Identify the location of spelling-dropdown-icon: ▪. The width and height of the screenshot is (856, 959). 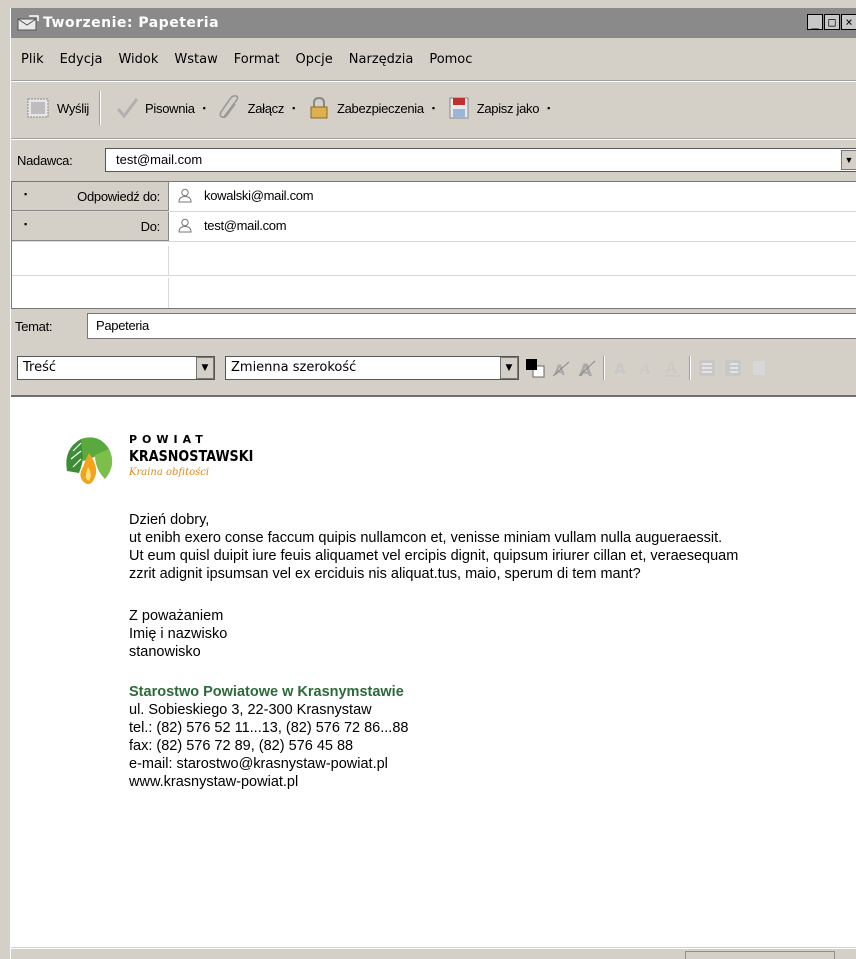
(204, 108).